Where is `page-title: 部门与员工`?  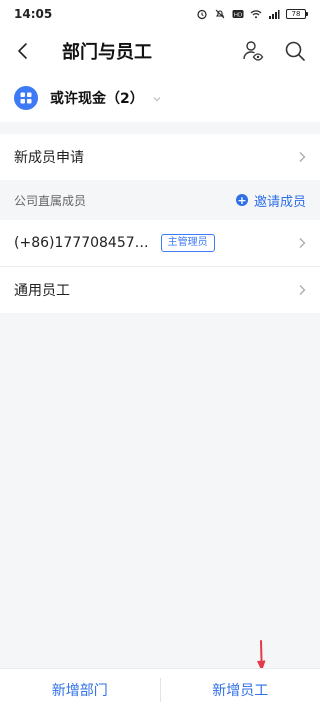 page-title: 部门与员工 is located at coordinates (107, 52).